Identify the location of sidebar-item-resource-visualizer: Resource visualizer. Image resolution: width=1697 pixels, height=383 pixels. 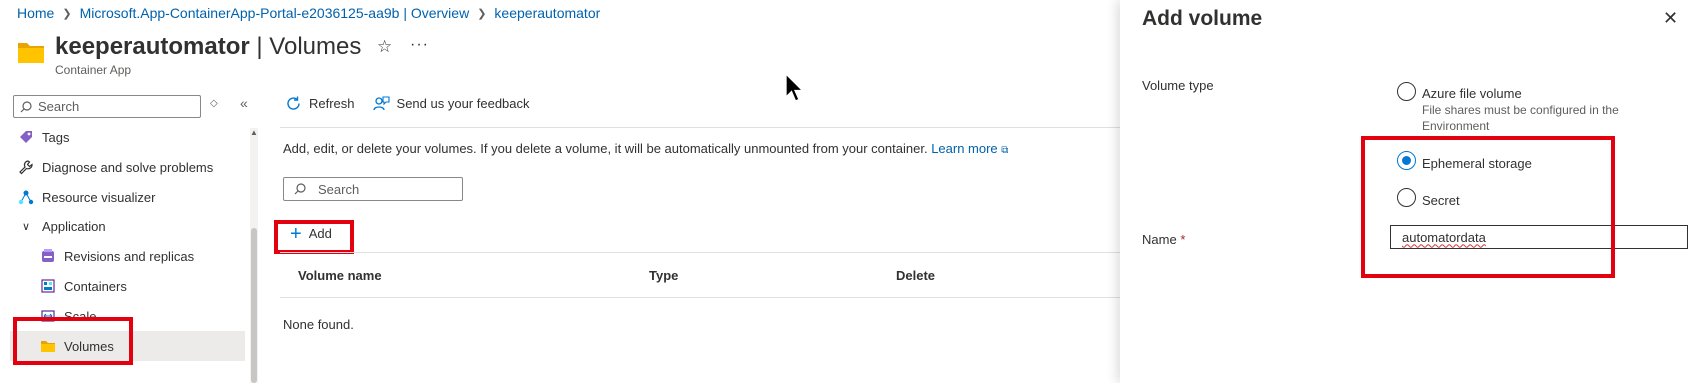
(127, 197).